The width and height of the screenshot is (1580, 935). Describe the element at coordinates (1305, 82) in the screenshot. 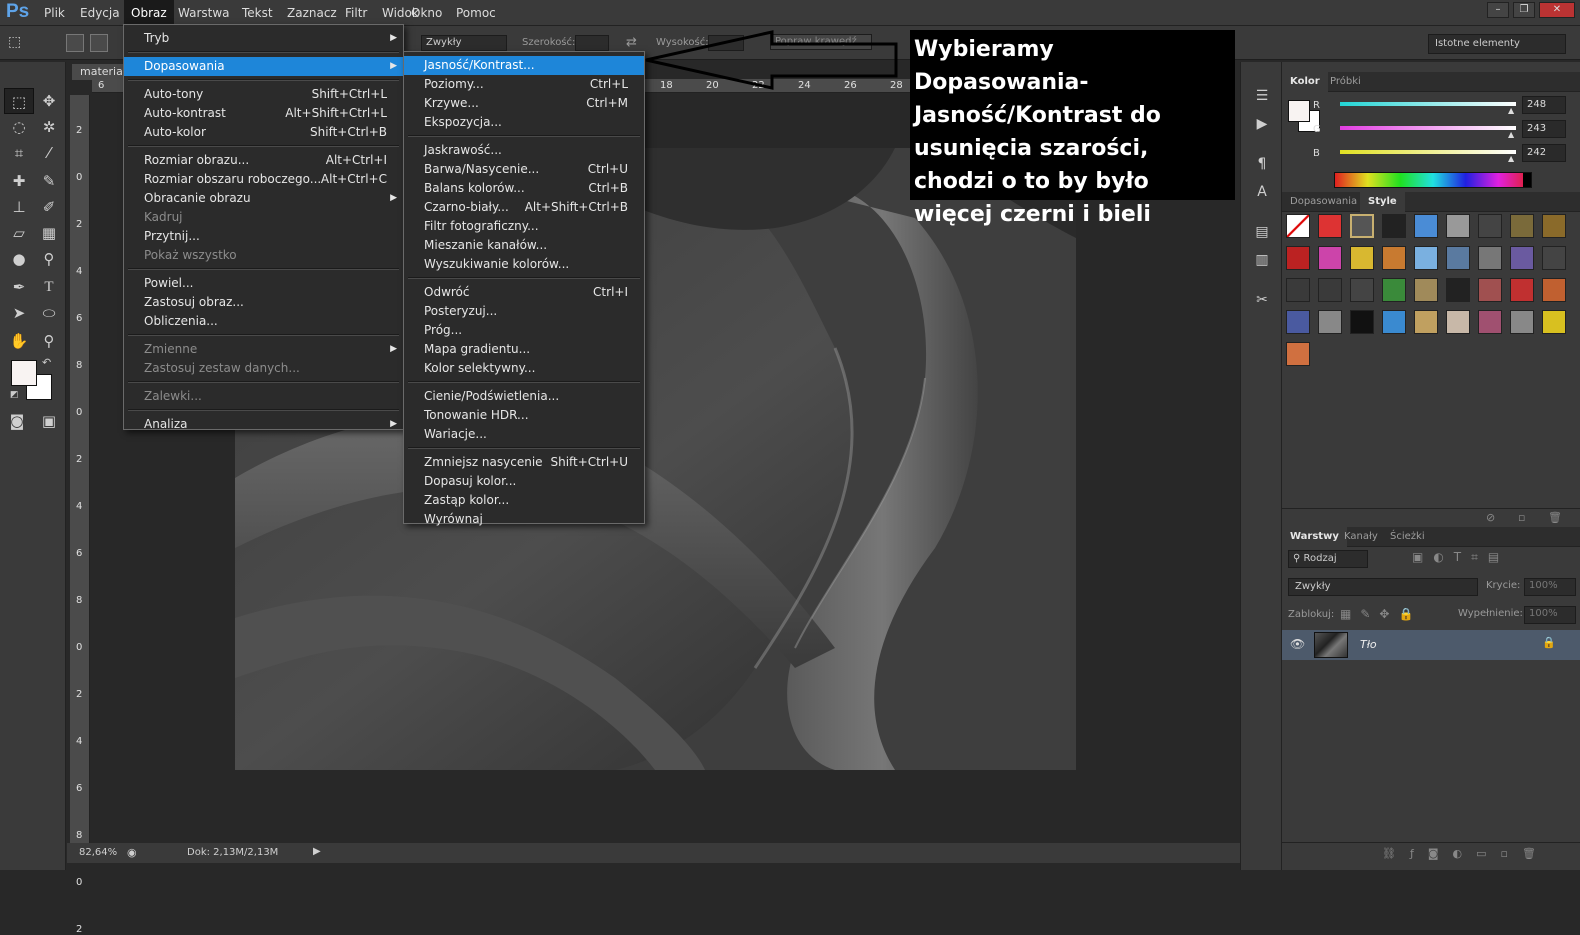

I see `tab-color: Kolor` at that location.